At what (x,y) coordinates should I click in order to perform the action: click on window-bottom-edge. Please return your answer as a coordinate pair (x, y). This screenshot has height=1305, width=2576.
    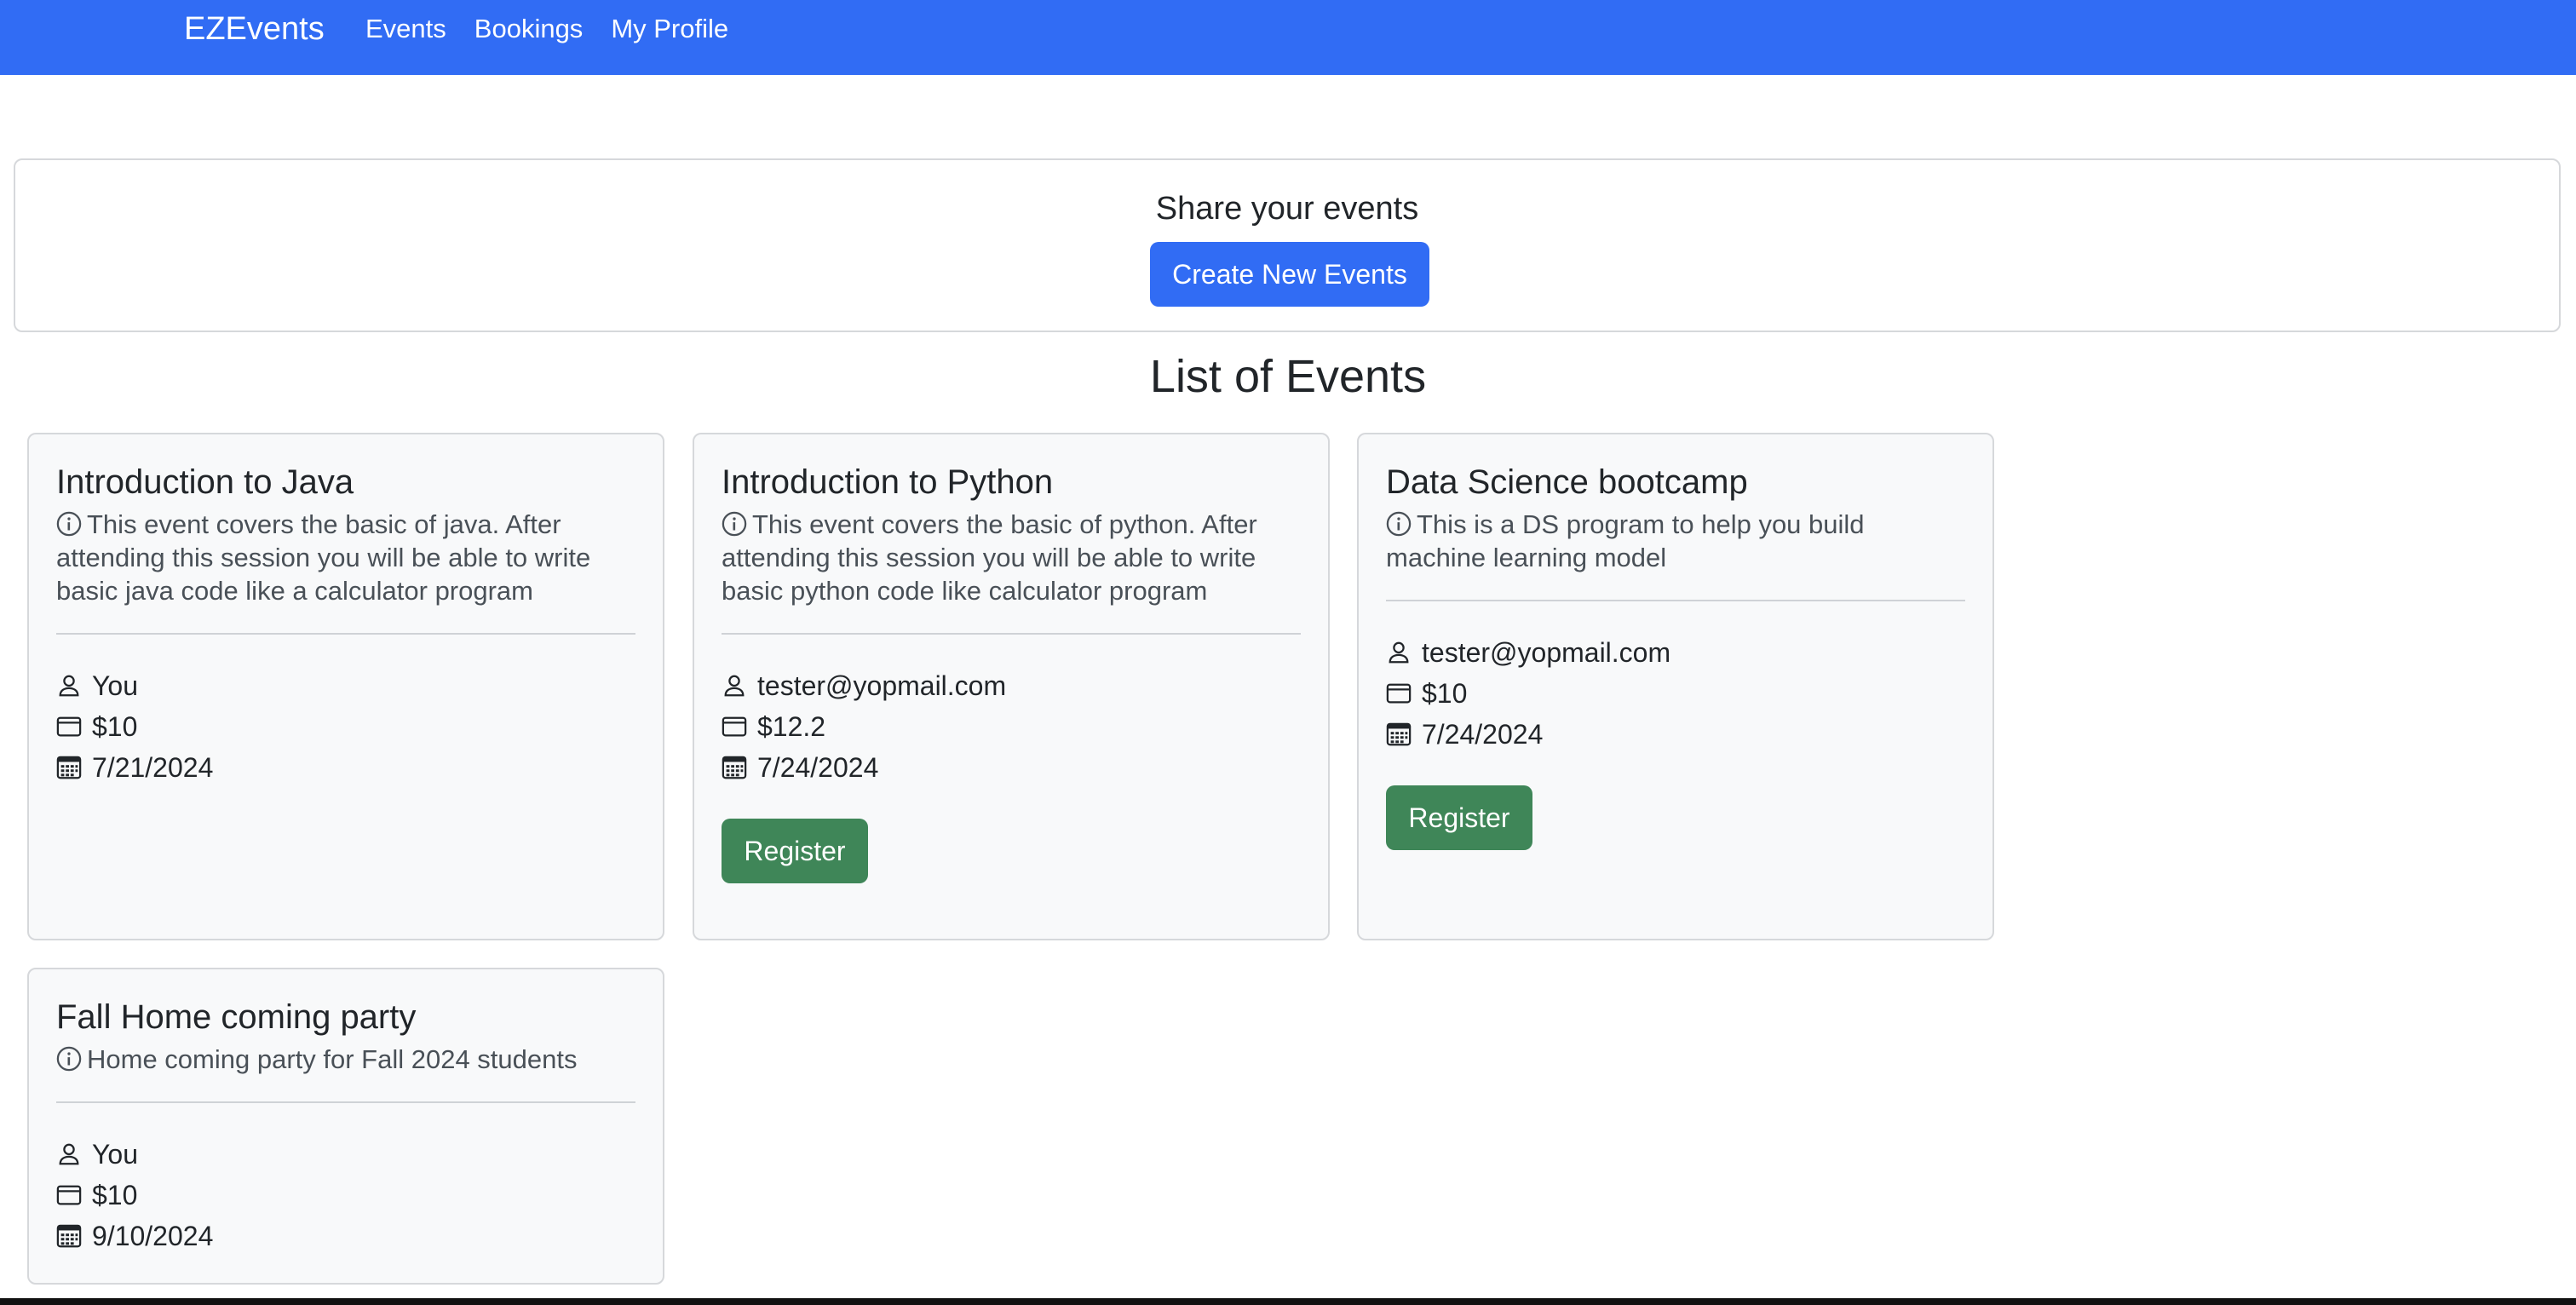
    Looking at the image, I should click on (1288, 1301).